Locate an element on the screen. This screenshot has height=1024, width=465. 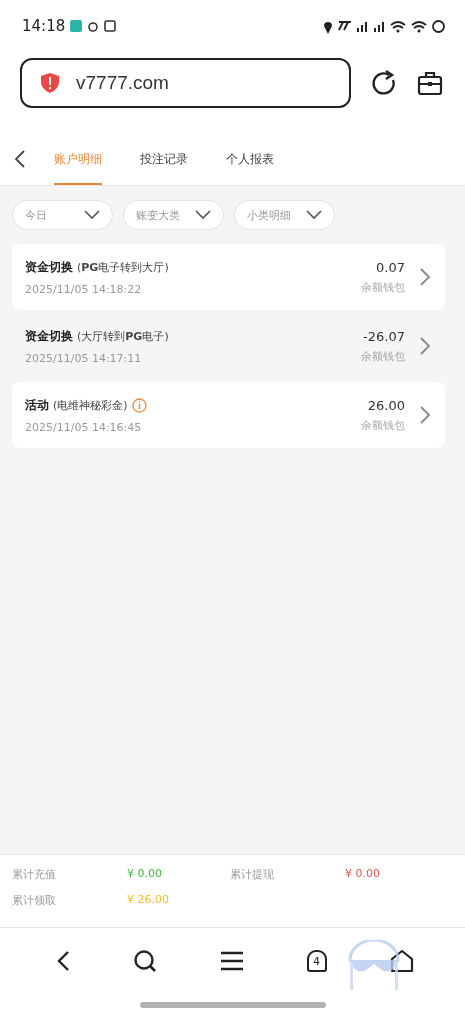
record-title: 活动 is located at coordinates (37, 405).